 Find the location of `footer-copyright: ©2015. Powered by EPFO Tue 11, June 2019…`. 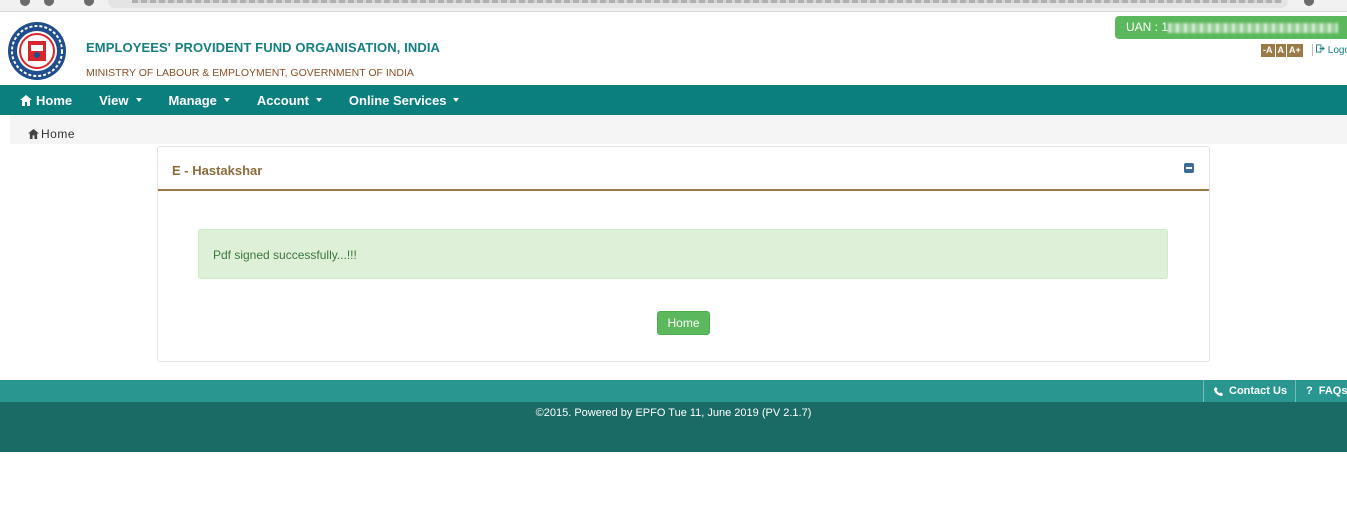

footer-copyright: ©2015. Powered by EPFO Tue 11, June 2019… is located at coordinates (673, 413).